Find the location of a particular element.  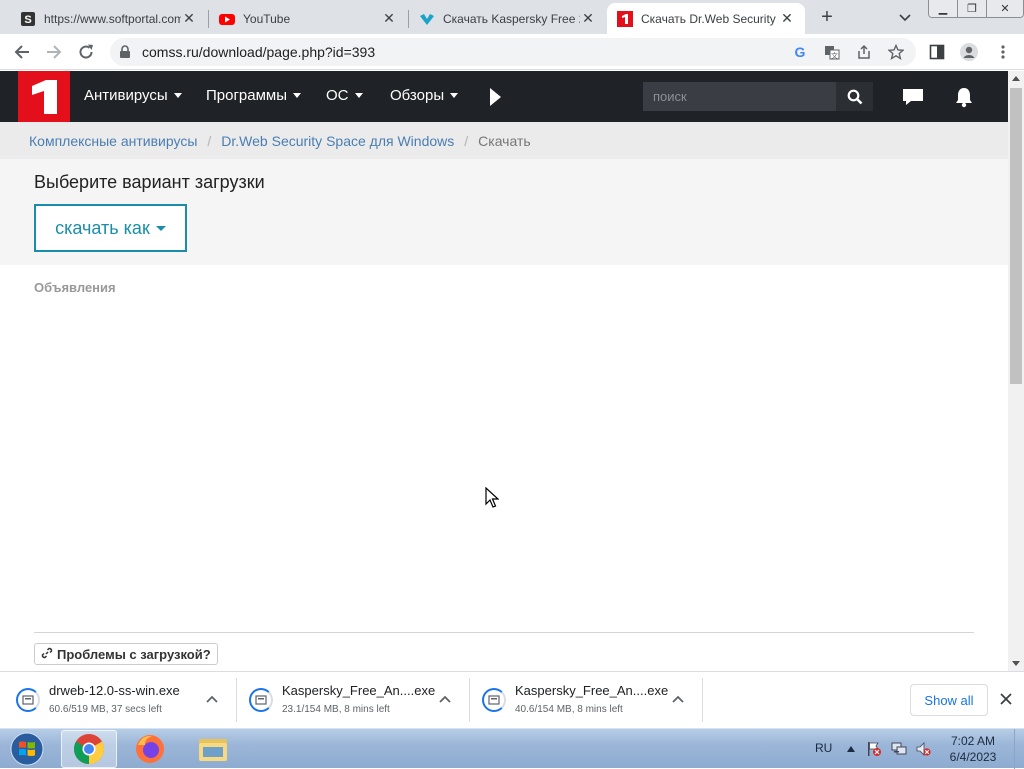

forward-button is located at coordinates (54, 52).